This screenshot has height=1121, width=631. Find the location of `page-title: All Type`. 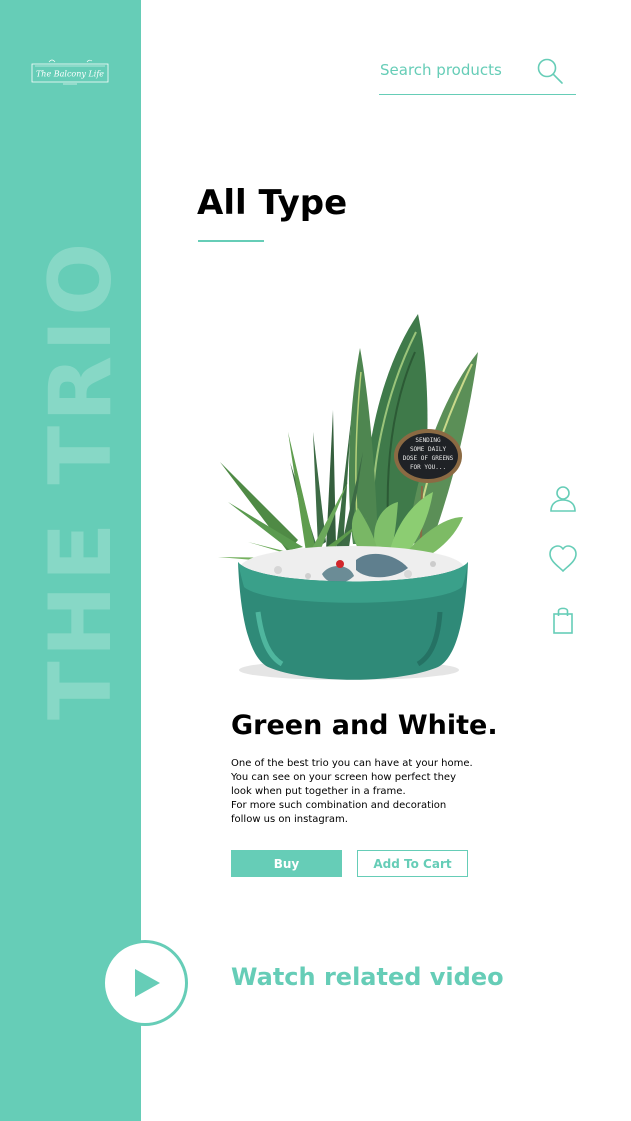

page-title: All Type is located at coordinates (272, 203).